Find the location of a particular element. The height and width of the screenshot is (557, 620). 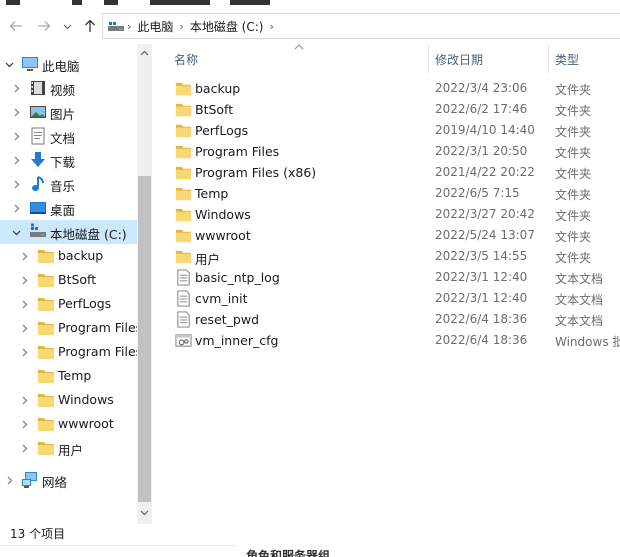

forward-button is located at coordinates (44, 26).